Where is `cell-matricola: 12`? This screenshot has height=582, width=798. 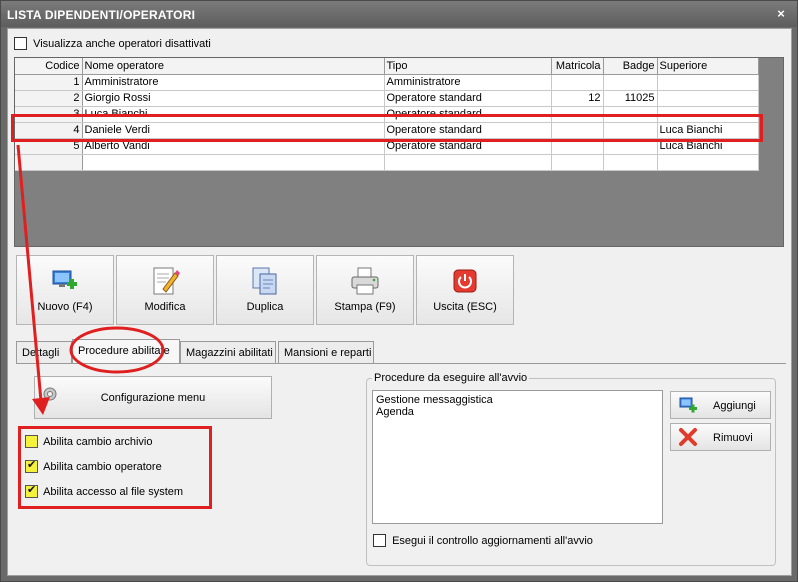 cell-matricola: 12 is located at coordinates (577, 98).